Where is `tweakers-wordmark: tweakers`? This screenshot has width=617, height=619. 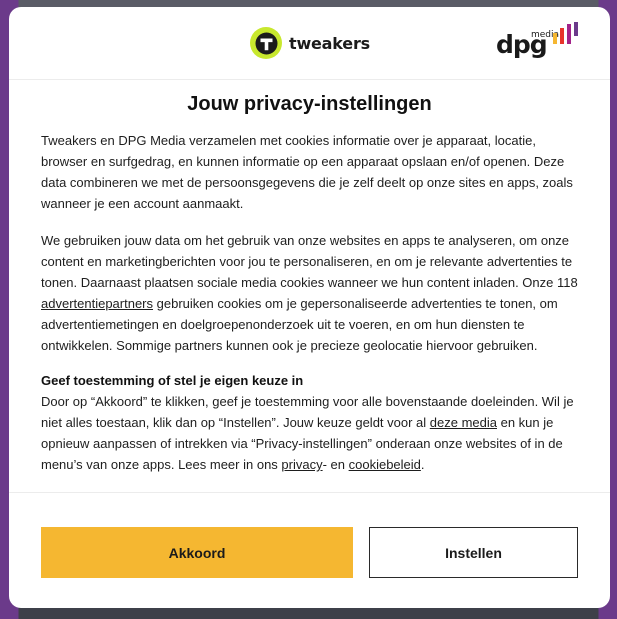
tweakers-wordmark: tweakers is located at coordinates (329, 43).